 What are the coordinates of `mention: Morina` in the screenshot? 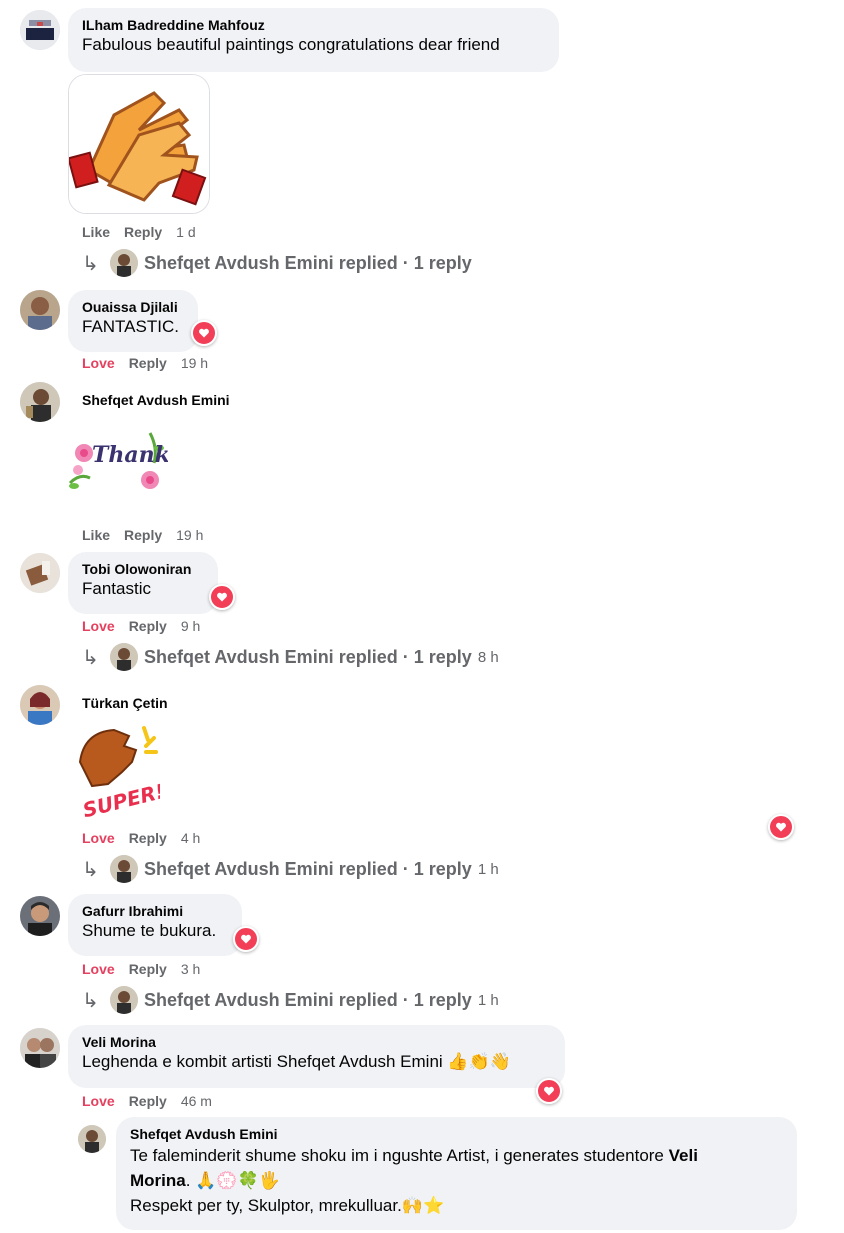 It's located at (158, 1180).